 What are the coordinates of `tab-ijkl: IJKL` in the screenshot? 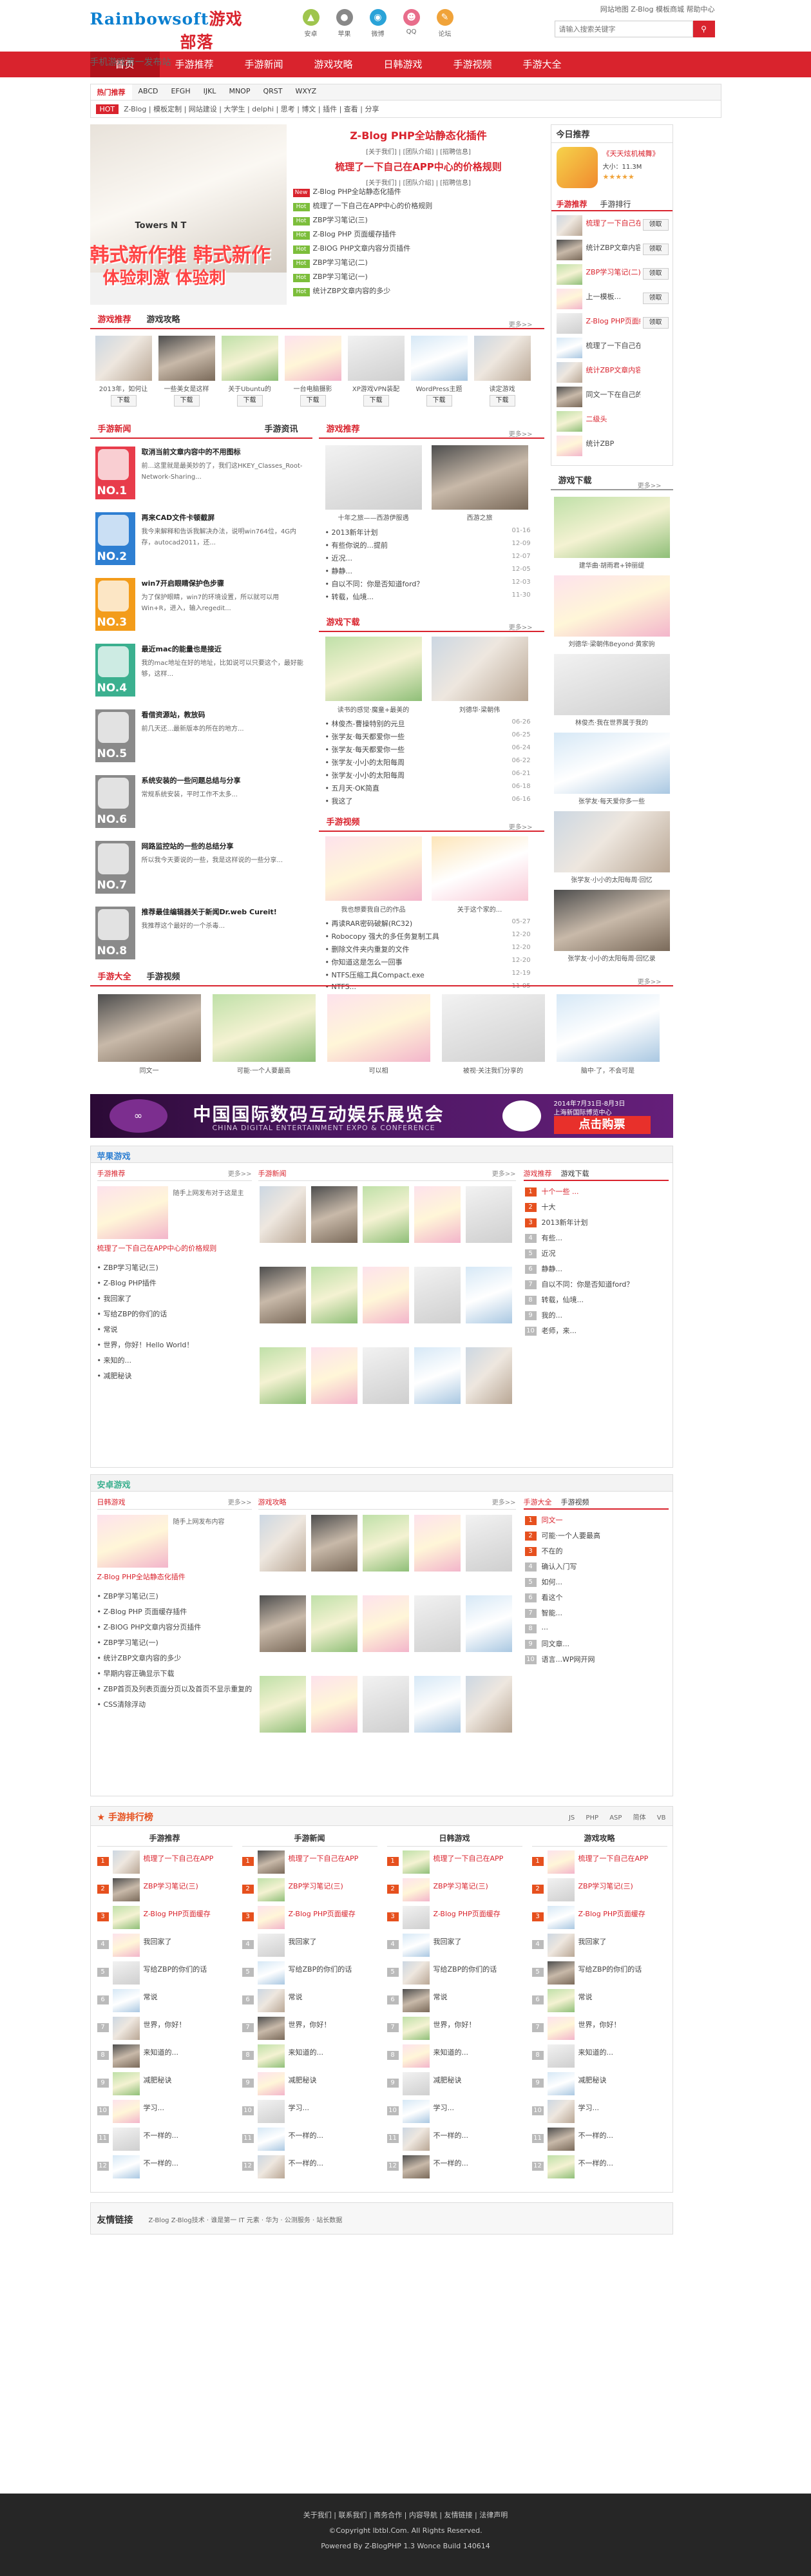 It's located at (210, 92).